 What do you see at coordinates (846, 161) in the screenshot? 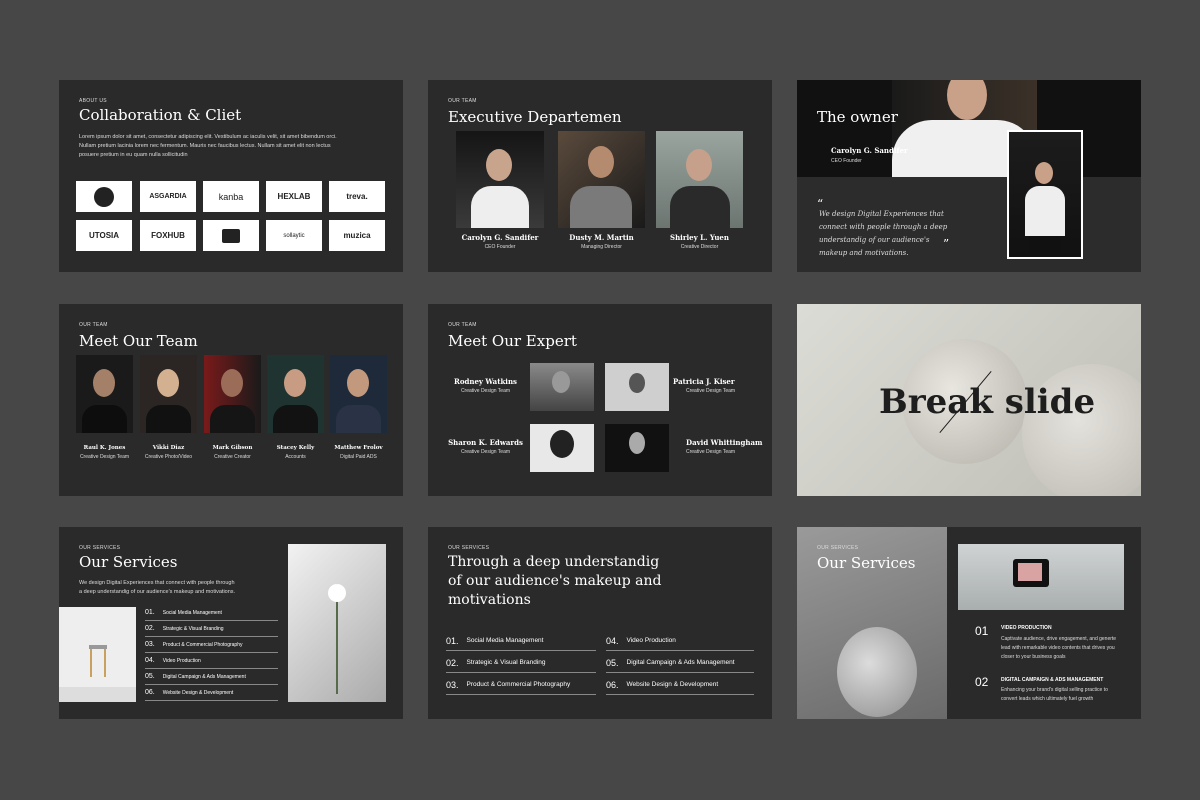
I see `owner-role: CEO Founder` at bounding box center [846, 161].